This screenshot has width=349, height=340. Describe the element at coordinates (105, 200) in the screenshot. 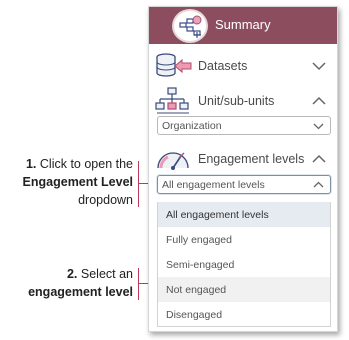

I see `callout-1-text-b: dropdown` at that location.